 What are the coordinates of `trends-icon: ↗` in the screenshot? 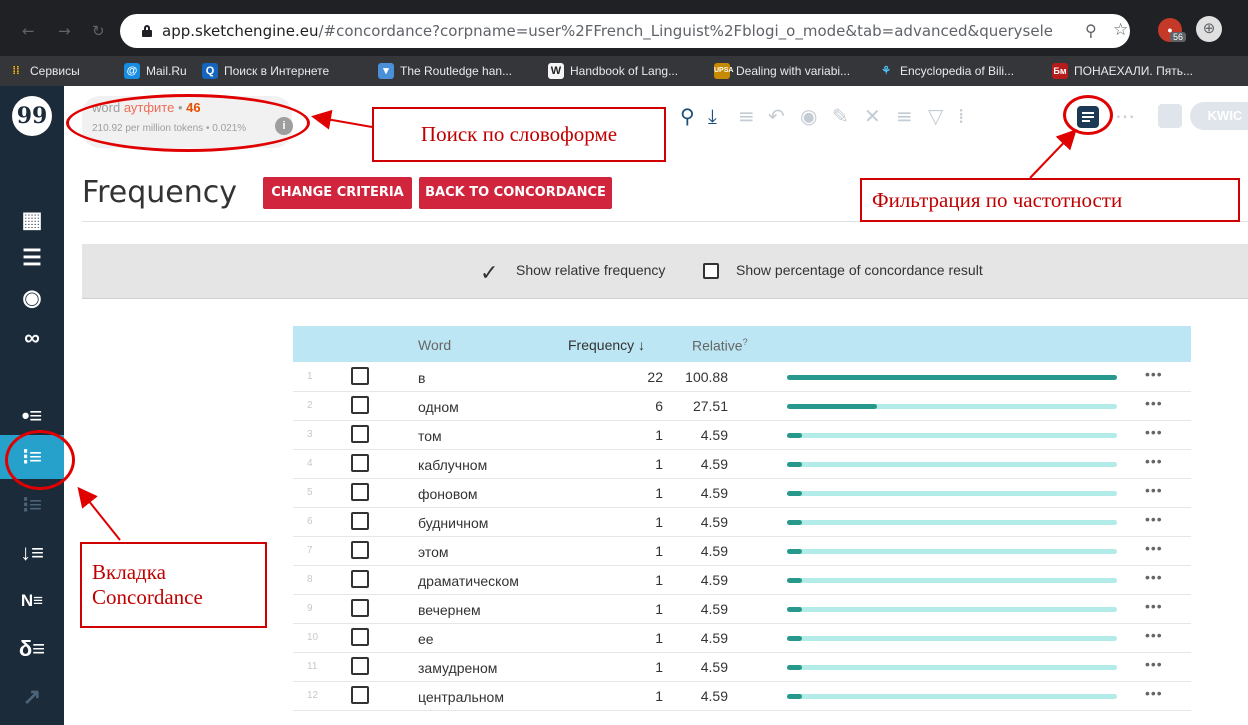 It's located at (32, 697).